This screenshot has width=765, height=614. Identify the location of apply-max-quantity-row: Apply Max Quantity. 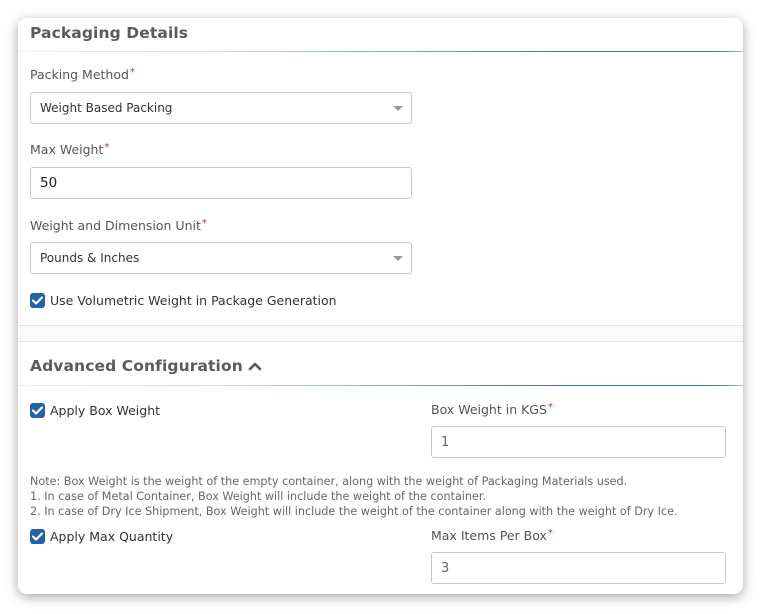
(101, 536).